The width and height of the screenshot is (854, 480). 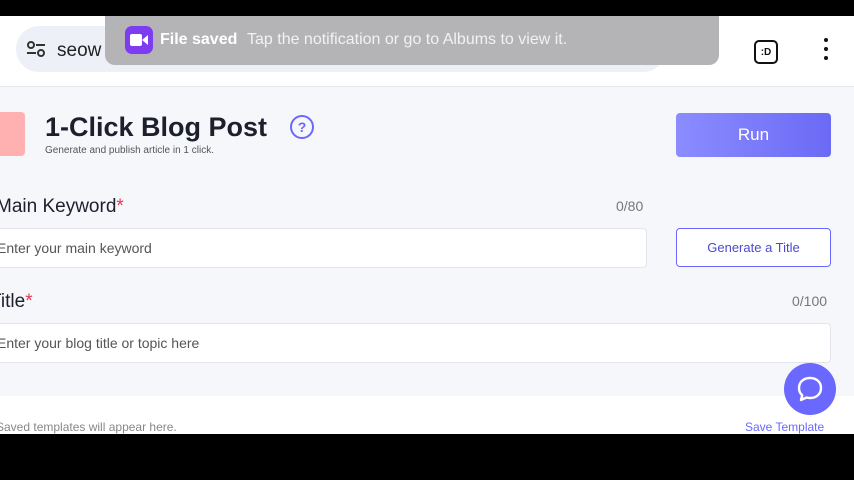 What do you see at coordinates (156, 127) in the screenshot?
I see `page-title: 1-Click Blog Post` at bounding box center [156, 127].